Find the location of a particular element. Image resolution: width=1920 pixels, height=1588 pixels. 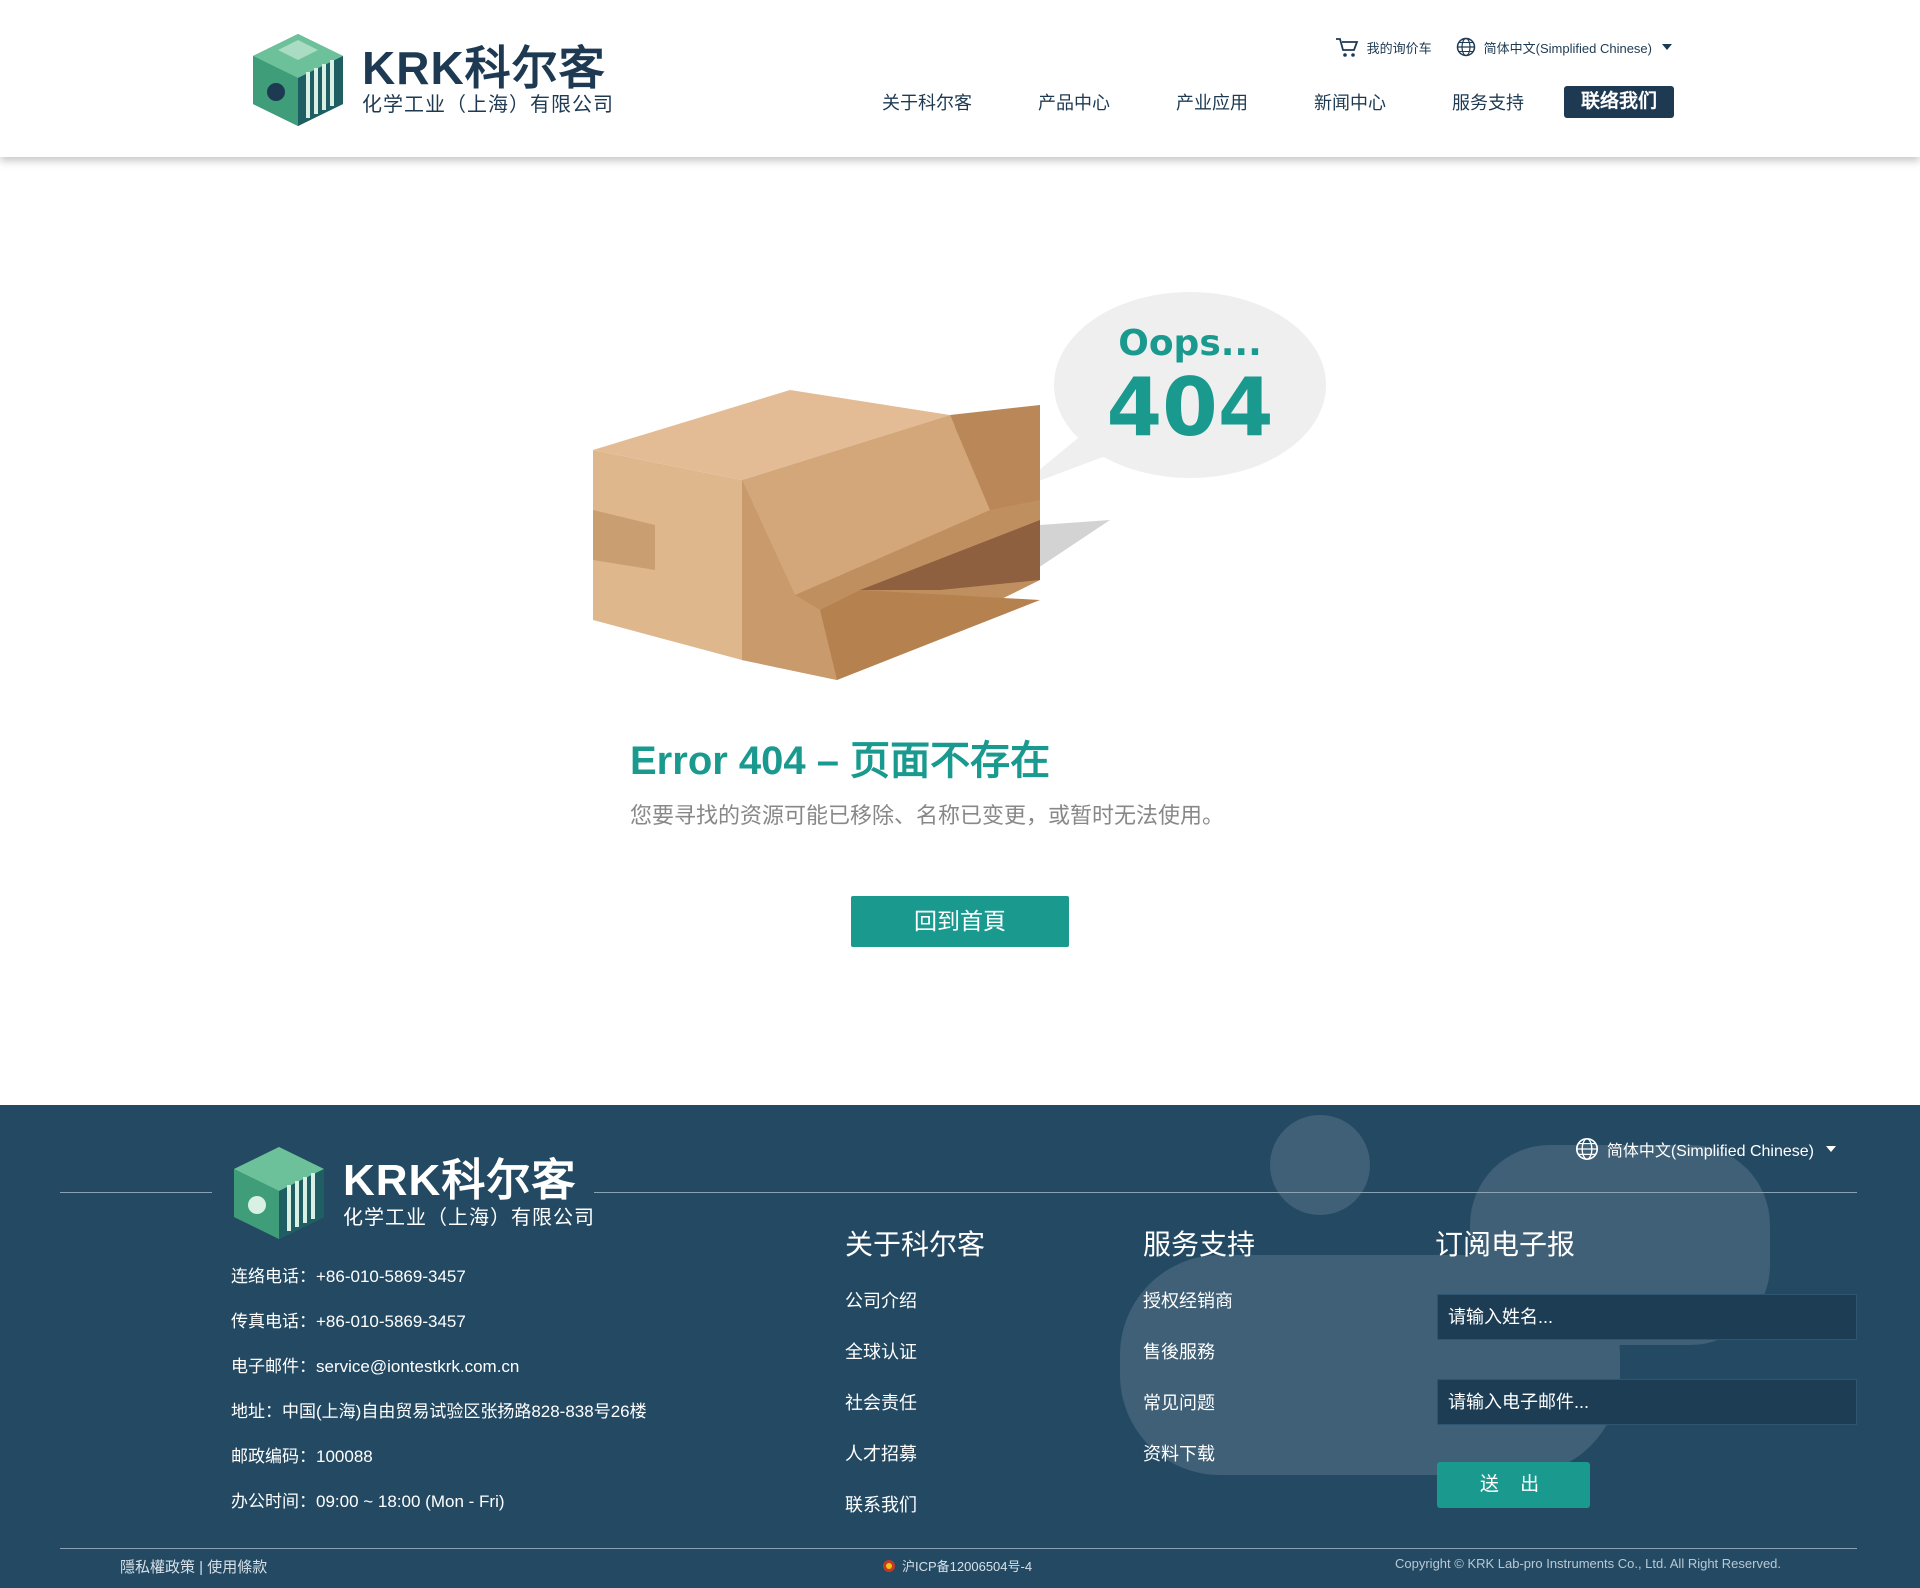

footer-link-distributors: 授权经销商 is located at coordinates (1199, 1314).